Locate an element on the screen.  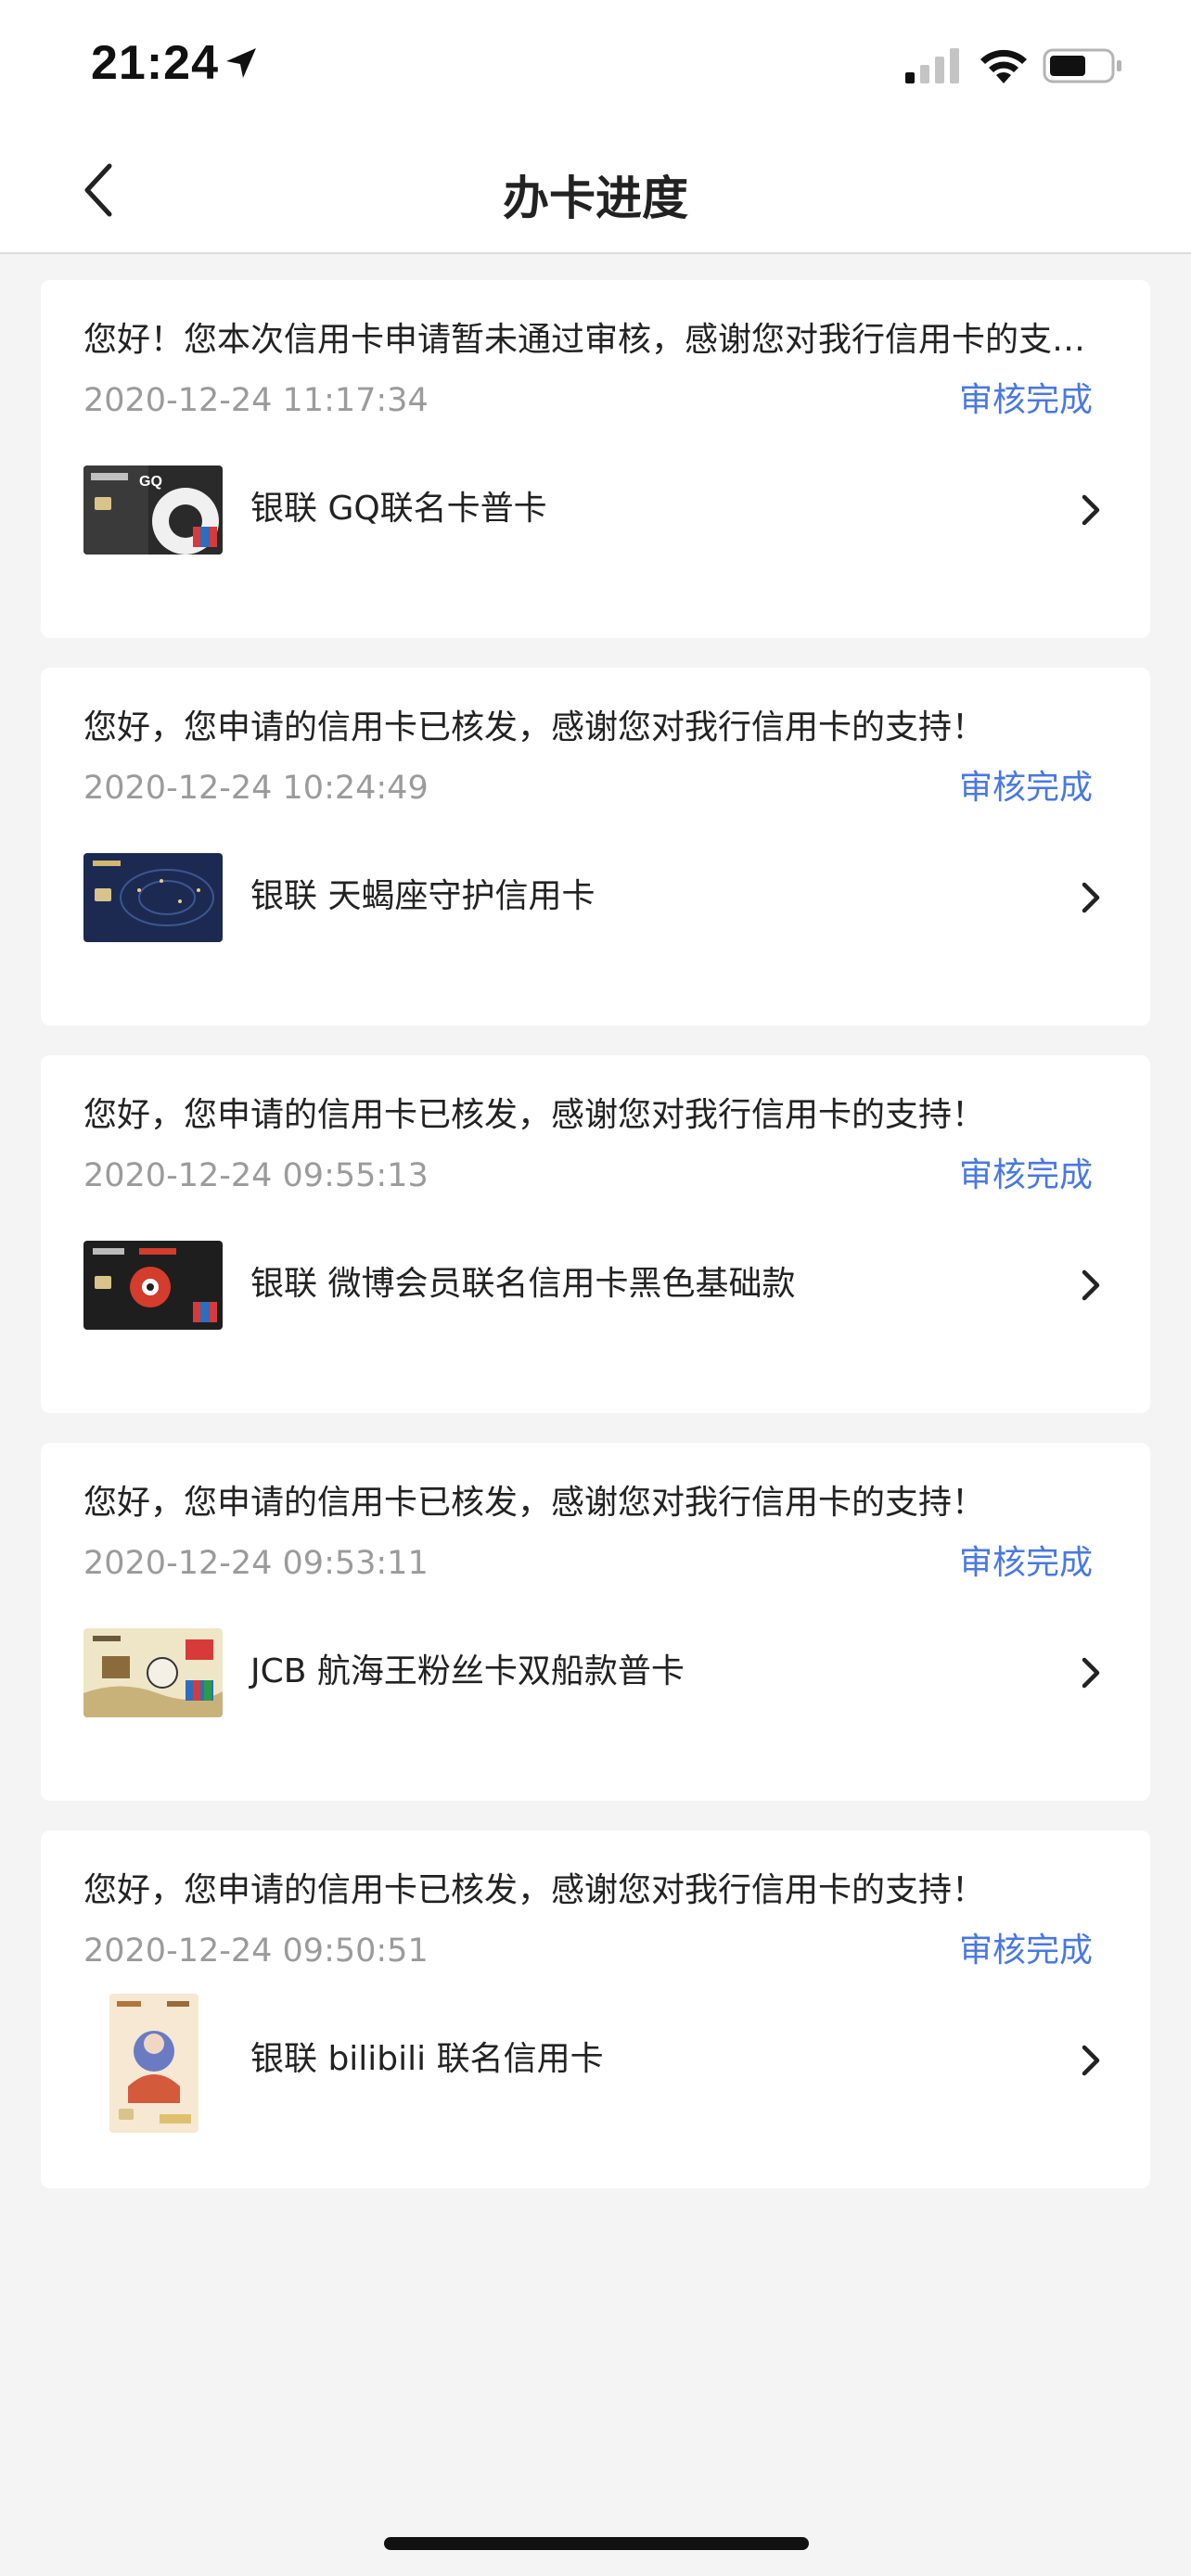
application-timestamp: 2020-12-24 09:53:11 is located at coordinates (256, 1564).